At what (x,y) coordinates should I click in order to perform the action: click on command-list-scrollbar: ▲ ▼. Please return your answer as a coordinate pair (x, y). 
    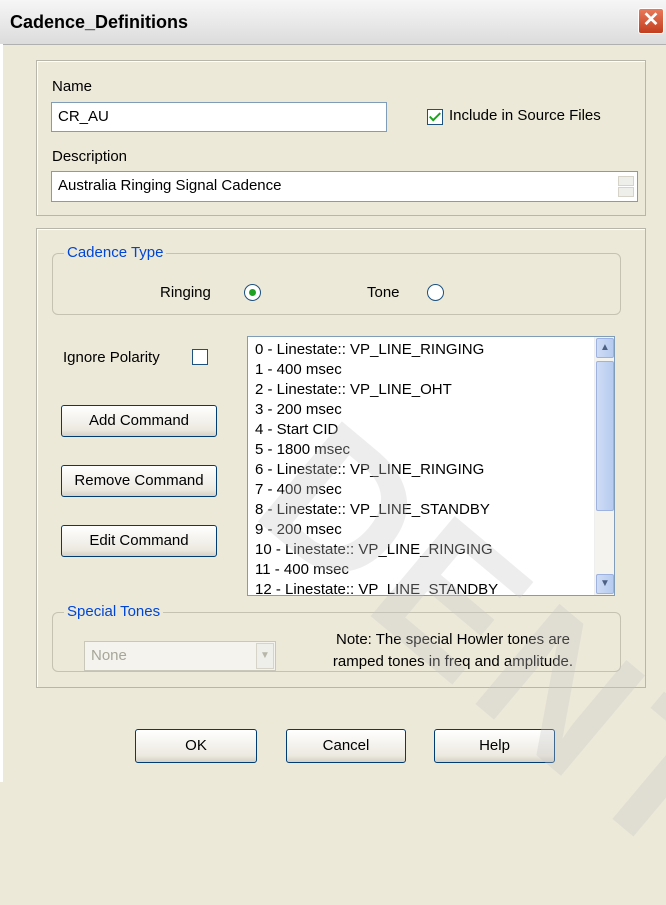
    Looking at the image, I should click on (604, 466).